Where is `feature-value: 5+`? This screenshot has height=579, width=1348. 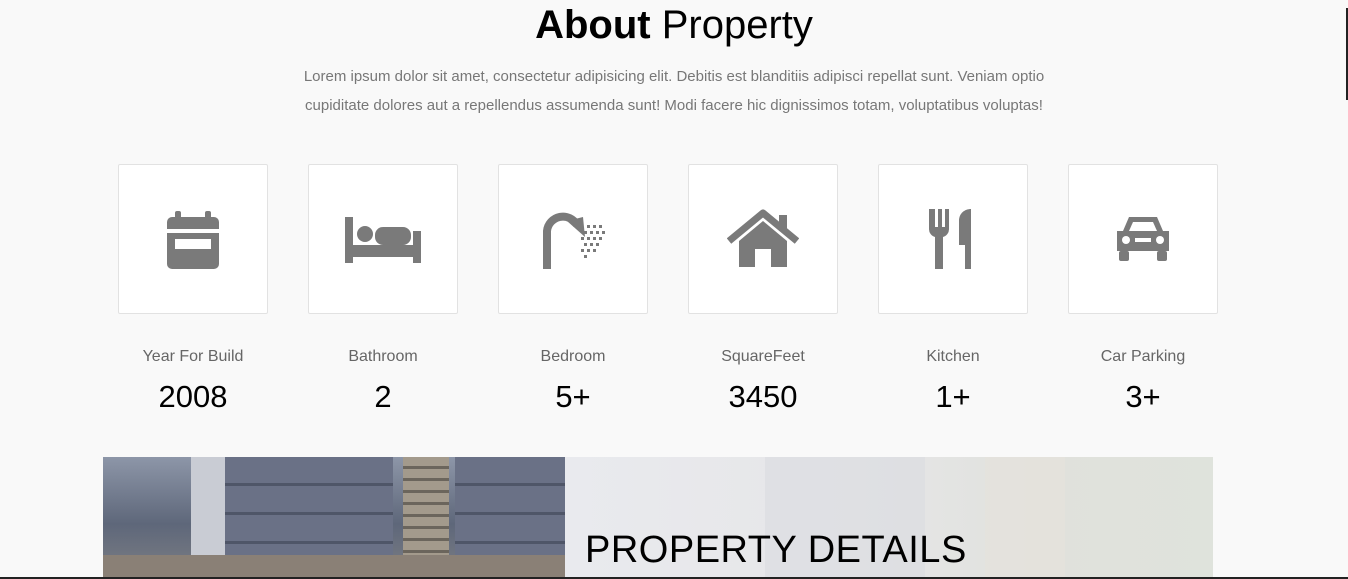
feature-value: 5+ is located at coordinates (573, 396).